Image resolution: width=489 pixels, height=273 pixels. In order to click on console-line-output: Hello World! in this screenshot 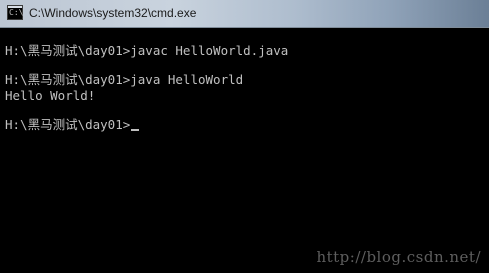, I will do `click(50, 95)`.